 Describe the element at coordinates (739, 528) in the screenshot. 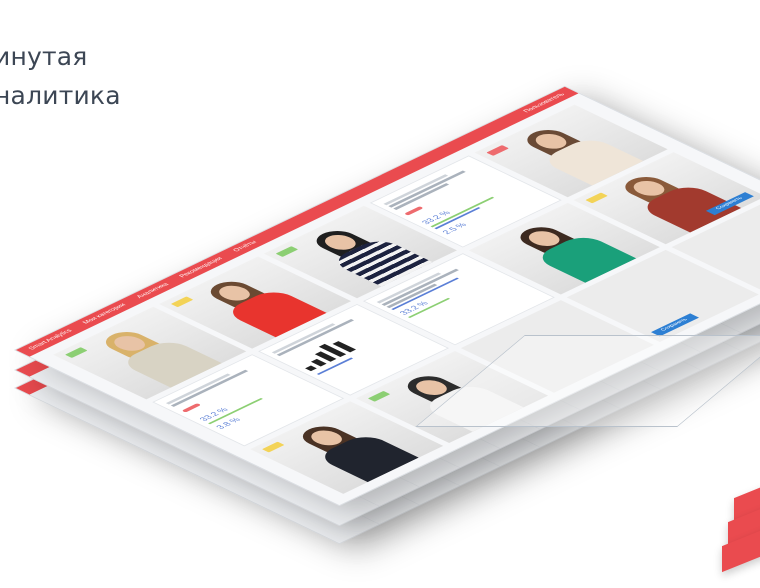

I see `corner-screen-stack` at that location.